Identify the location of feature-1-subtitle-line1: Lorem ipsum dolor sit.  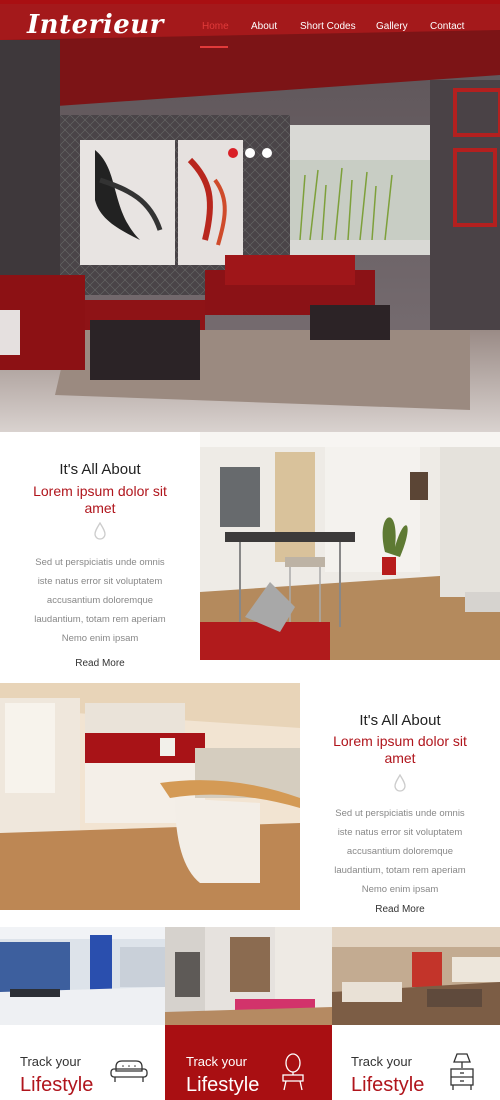
(100, 491).